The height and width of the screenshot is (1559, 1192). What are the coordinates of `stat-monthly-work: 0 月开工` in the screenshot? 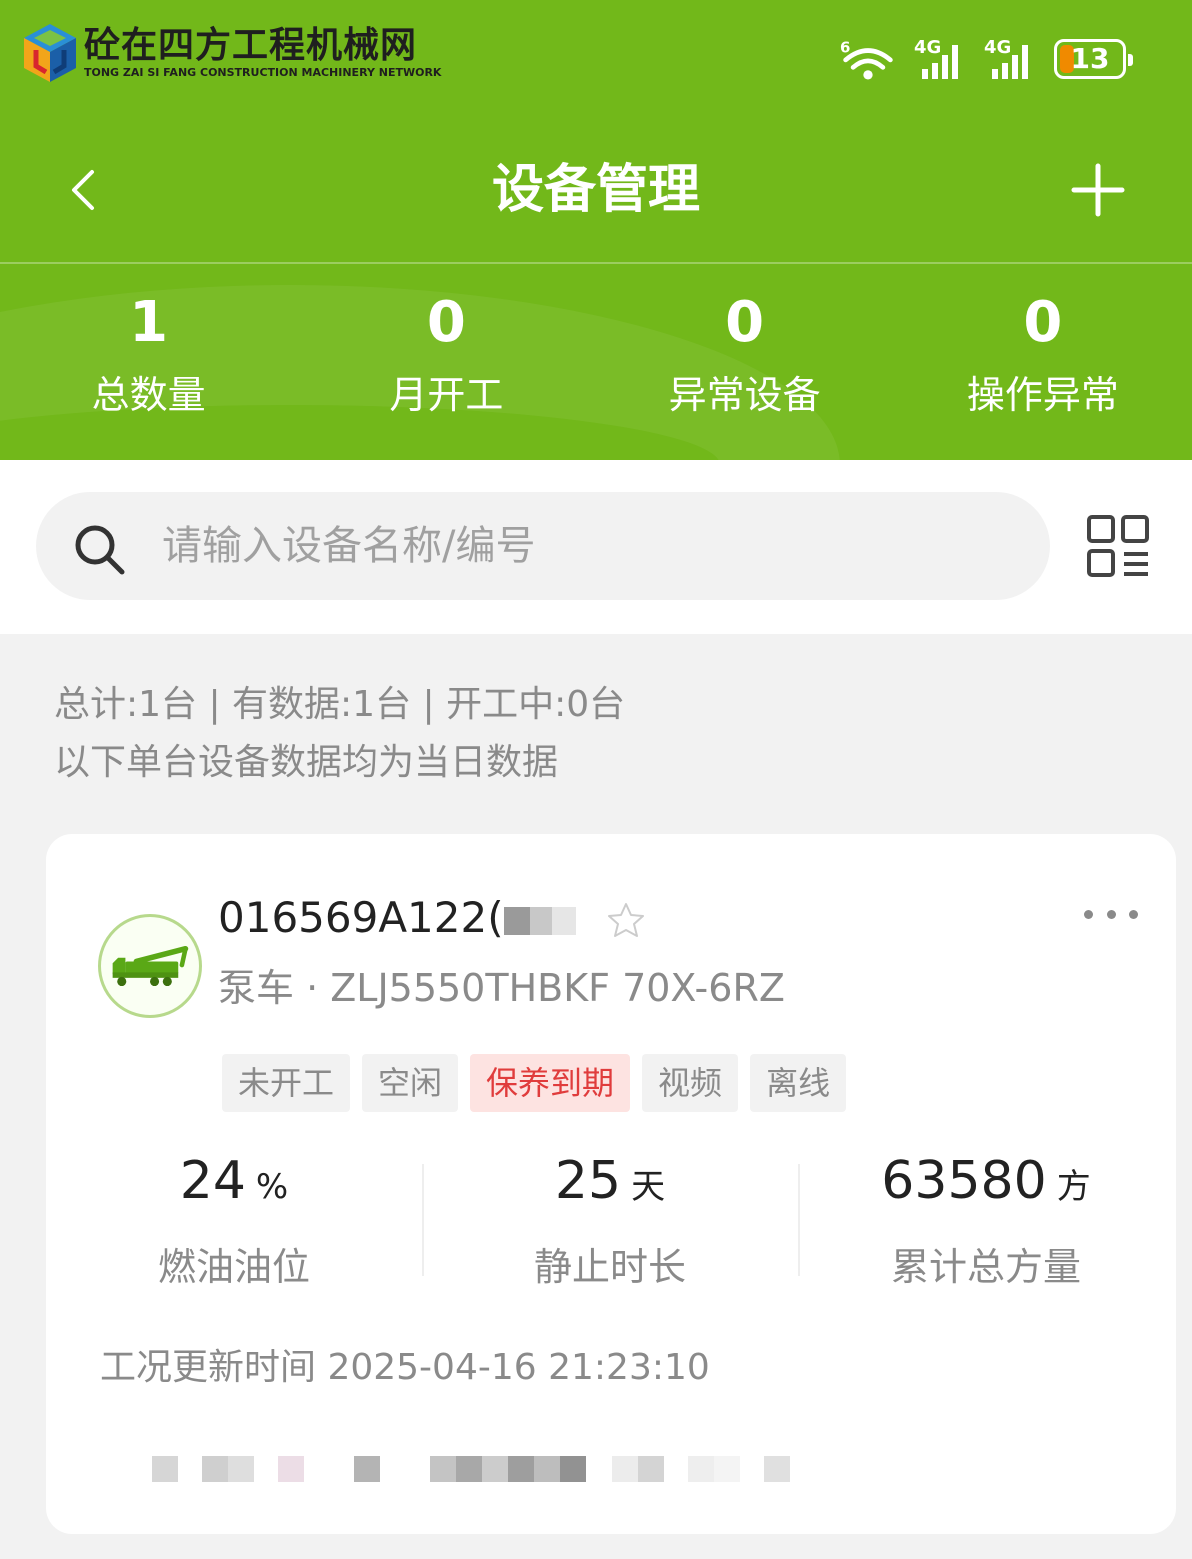 It's located at (446, 354).